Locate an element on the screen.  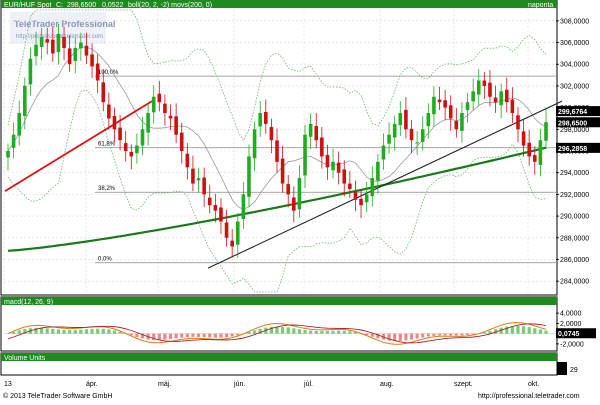
footer-url: http://professional.teletrader.com is located at coordinates (529, 396).